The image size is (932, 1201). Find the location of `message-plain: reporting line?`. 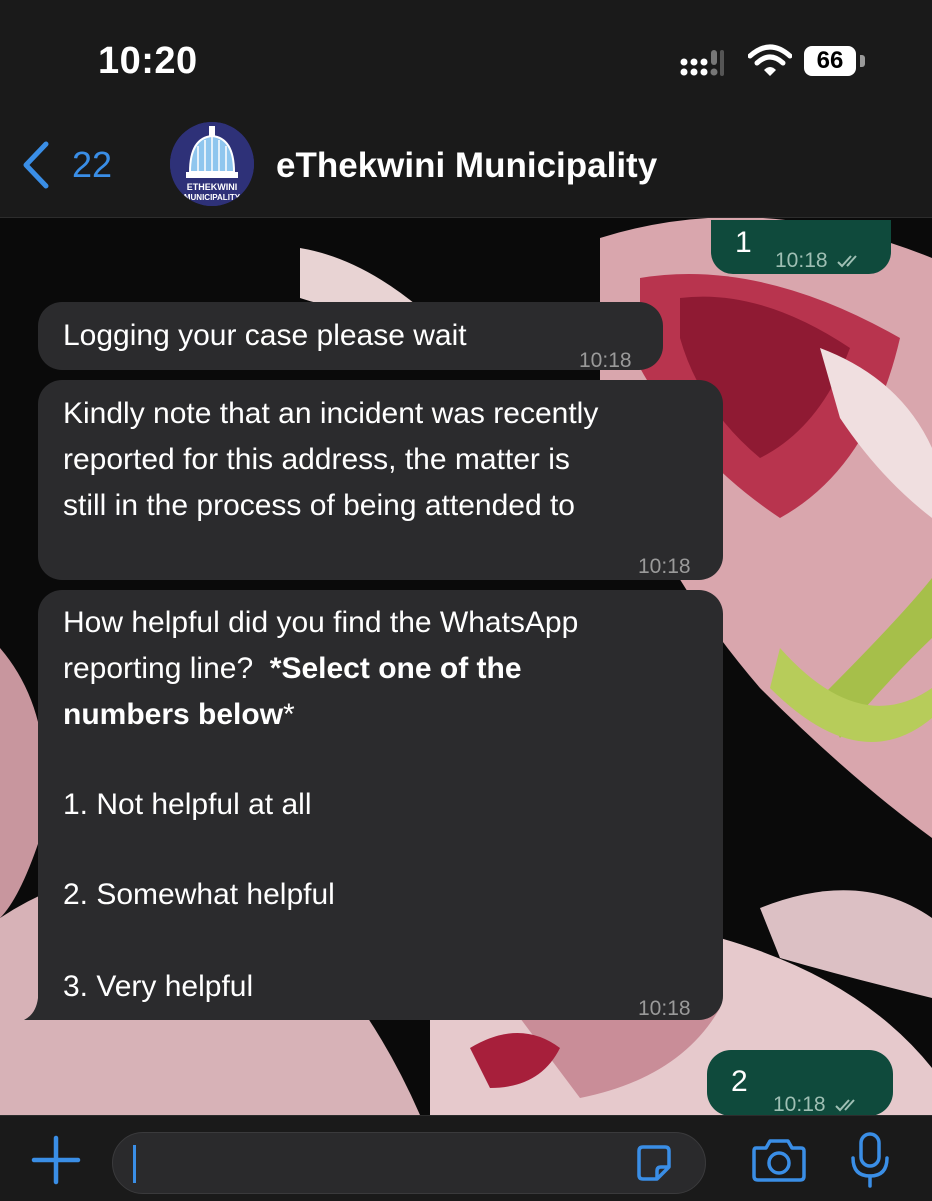

message-plain: reporting line? is located at coordinates (158, 668).